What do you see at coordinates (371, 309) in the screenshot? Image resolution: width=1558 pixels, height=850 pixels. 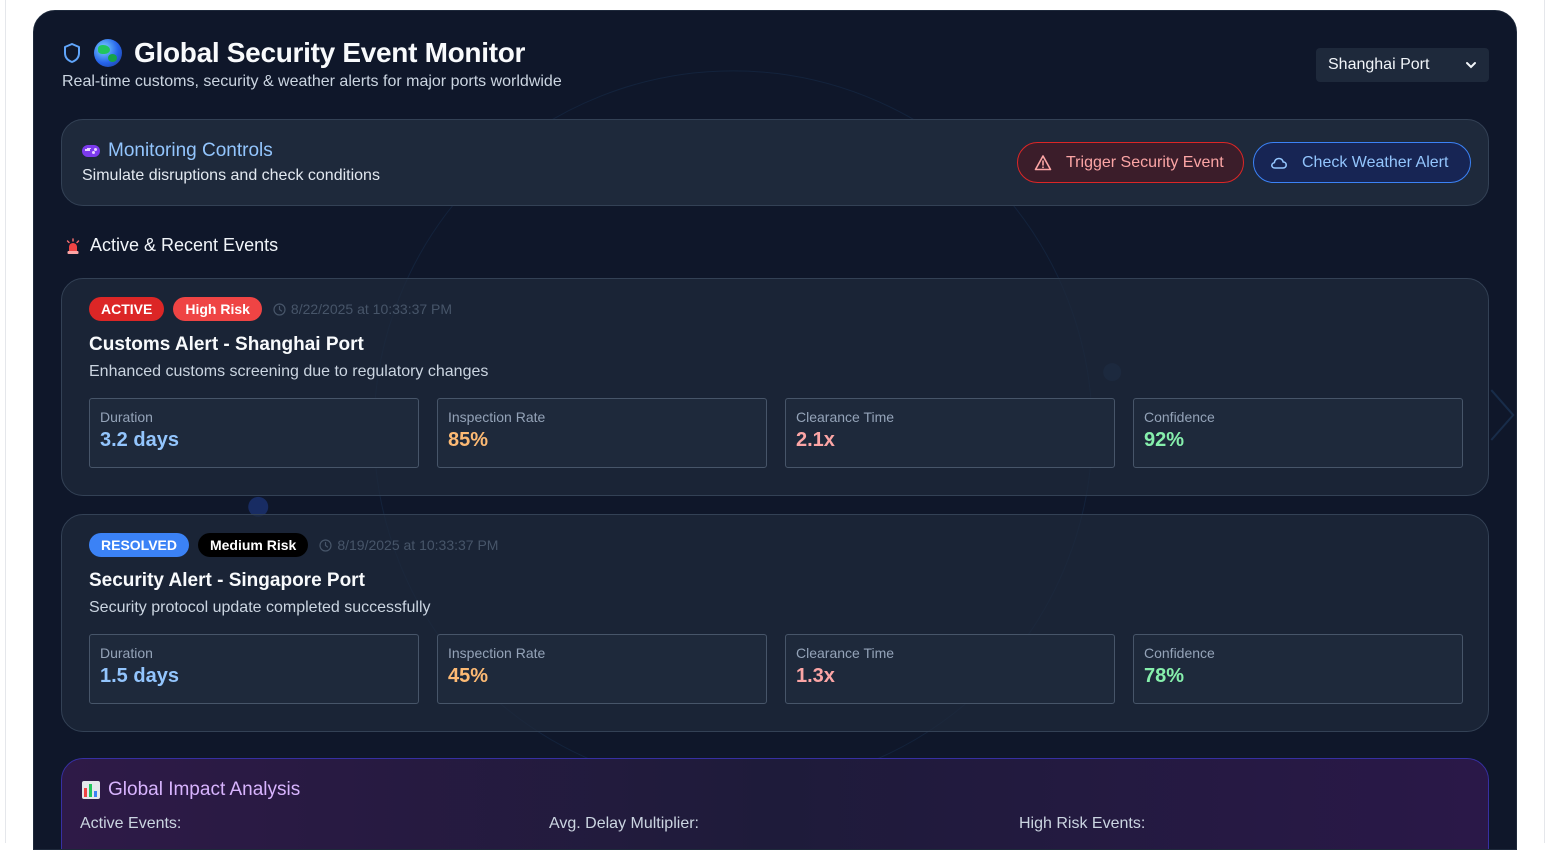 I see `timestamp-text: 8/22/2025 at 10:33:37 PM` at bounding box center [371, 309].